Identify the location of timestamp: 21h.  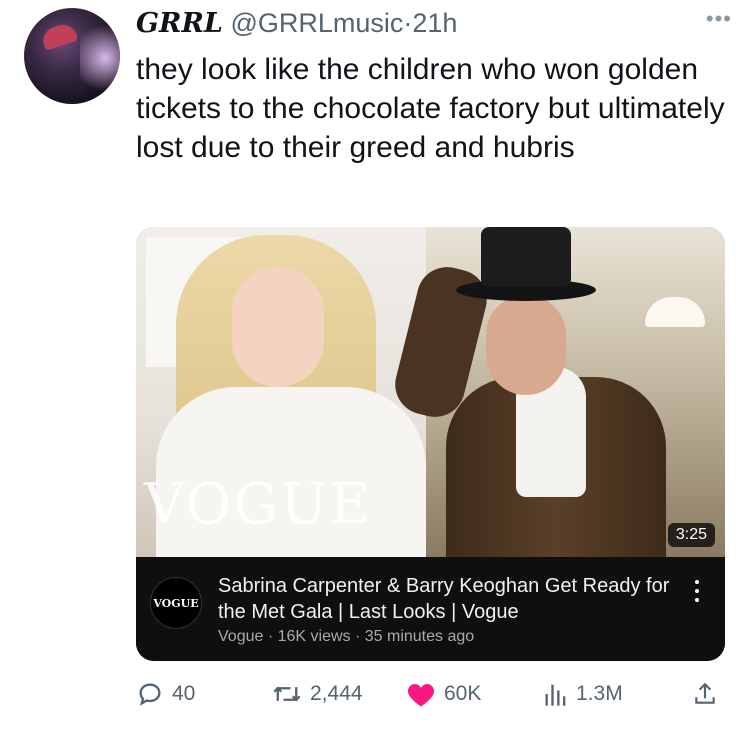
(434, 23).